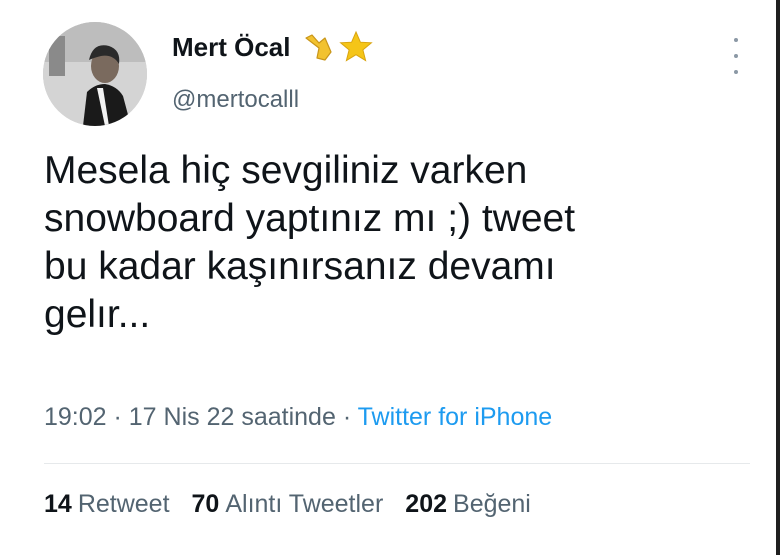  I want to click on more-options-icon, so click(736, 56).